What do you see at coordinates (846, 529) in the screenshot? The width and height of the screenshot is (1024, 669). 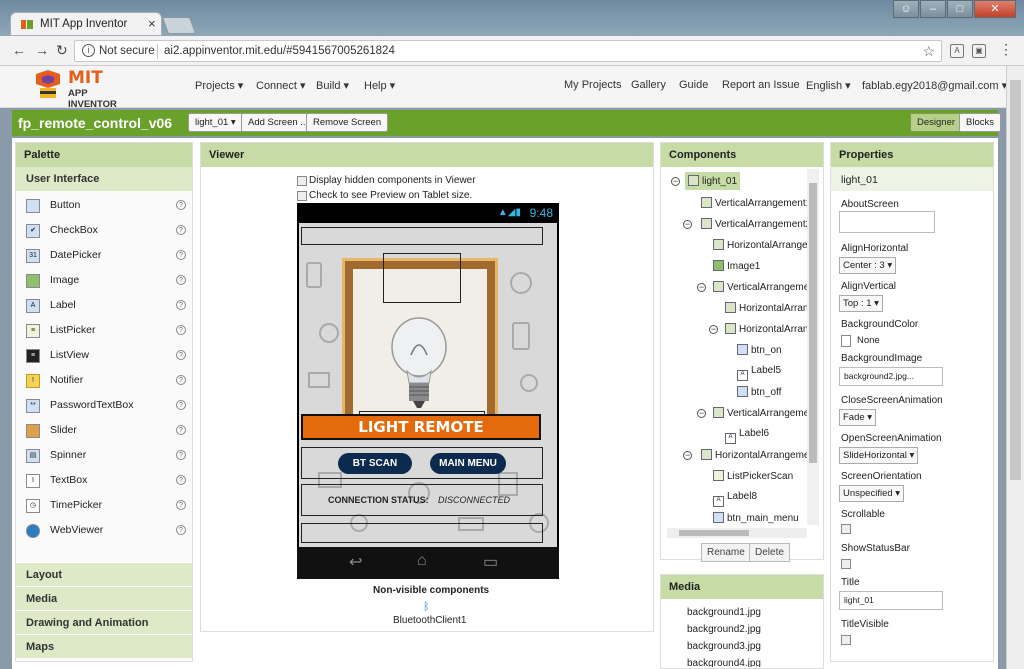 I see `scrollable-checkbox` at bounding box center [846, 529].